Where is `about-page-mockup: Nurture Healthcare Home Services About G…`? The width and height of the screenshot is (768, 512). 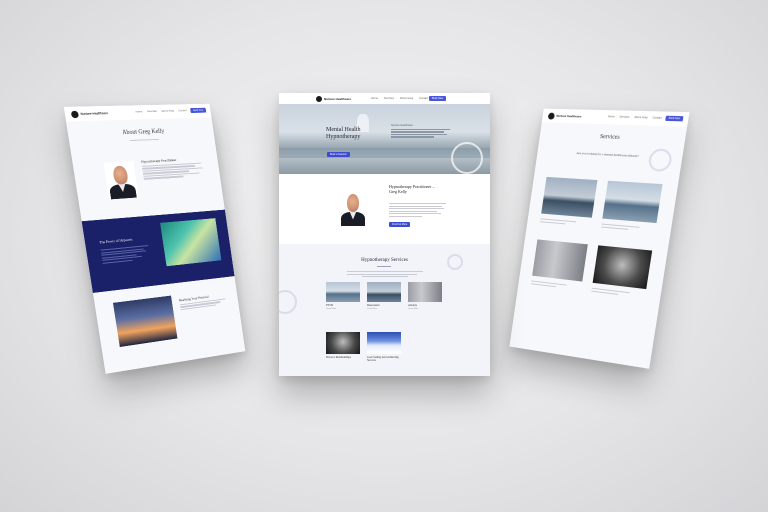 about-page-mockup: Nurture Healthcare Home Services About G… is located at coordinates (154, 238).